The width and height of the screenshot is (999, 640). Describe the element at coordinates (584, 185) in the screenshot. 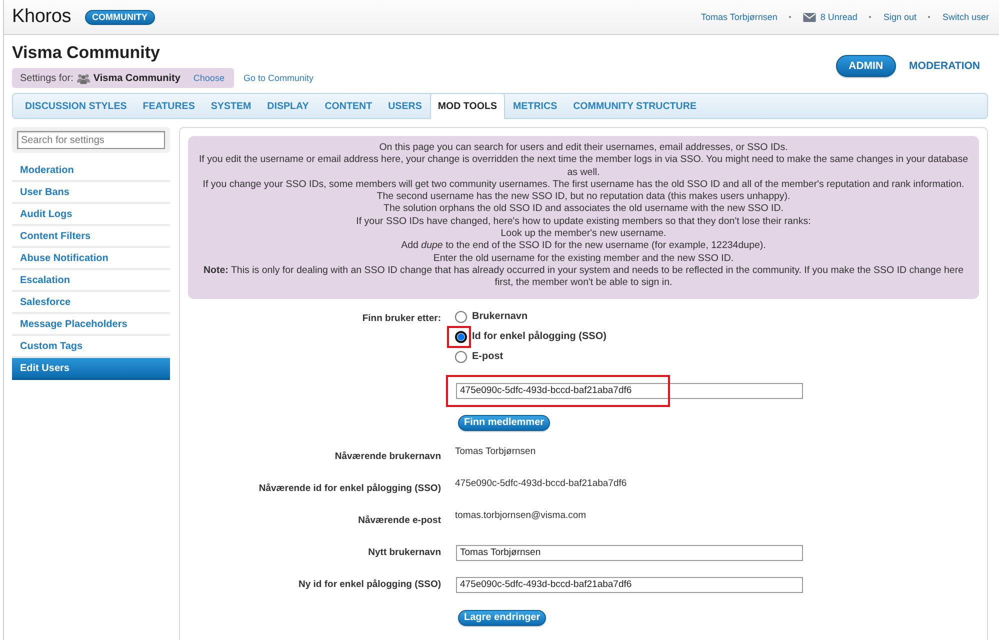

I see `info-text: If you change your SSO IDs, some members will get two community usernames. The first username has the old SSO ID and all of the member's reputation and rank information.` at that location.